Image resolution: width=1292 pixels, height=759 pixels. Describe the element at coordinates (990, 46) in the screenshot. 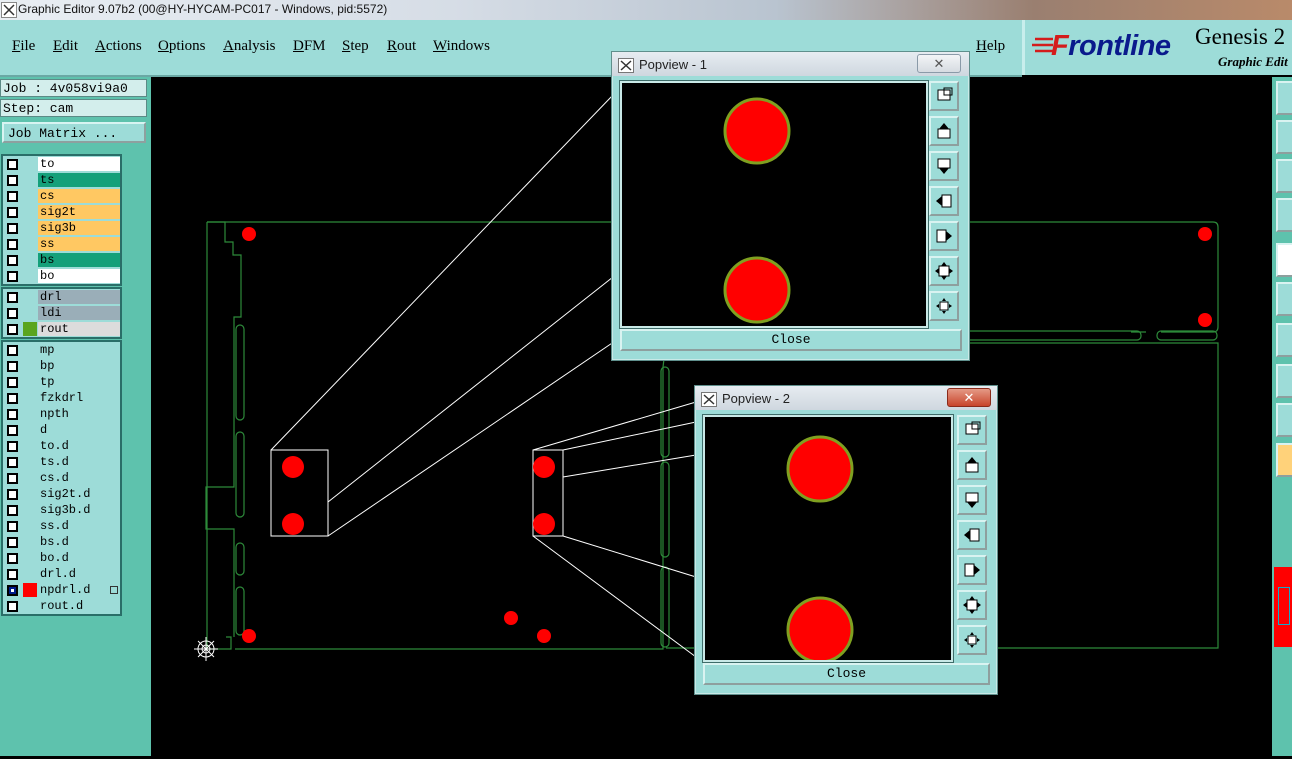

I see `menu-help: Help` at that location.